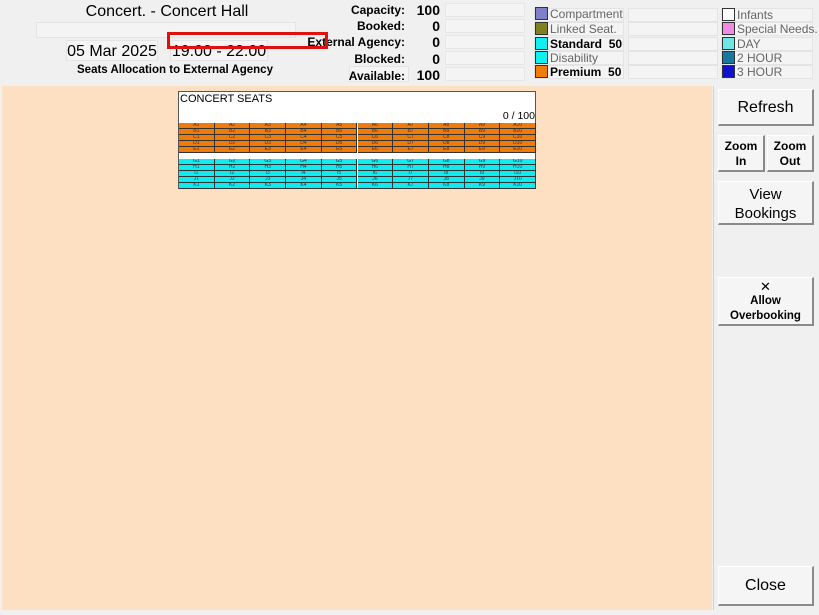 This screenshot has height=615, width=819. What do you see at coordinates (615, 44) in the screenshot?
I see `legend-standard-count: 50` at bounding box center [615, 44].